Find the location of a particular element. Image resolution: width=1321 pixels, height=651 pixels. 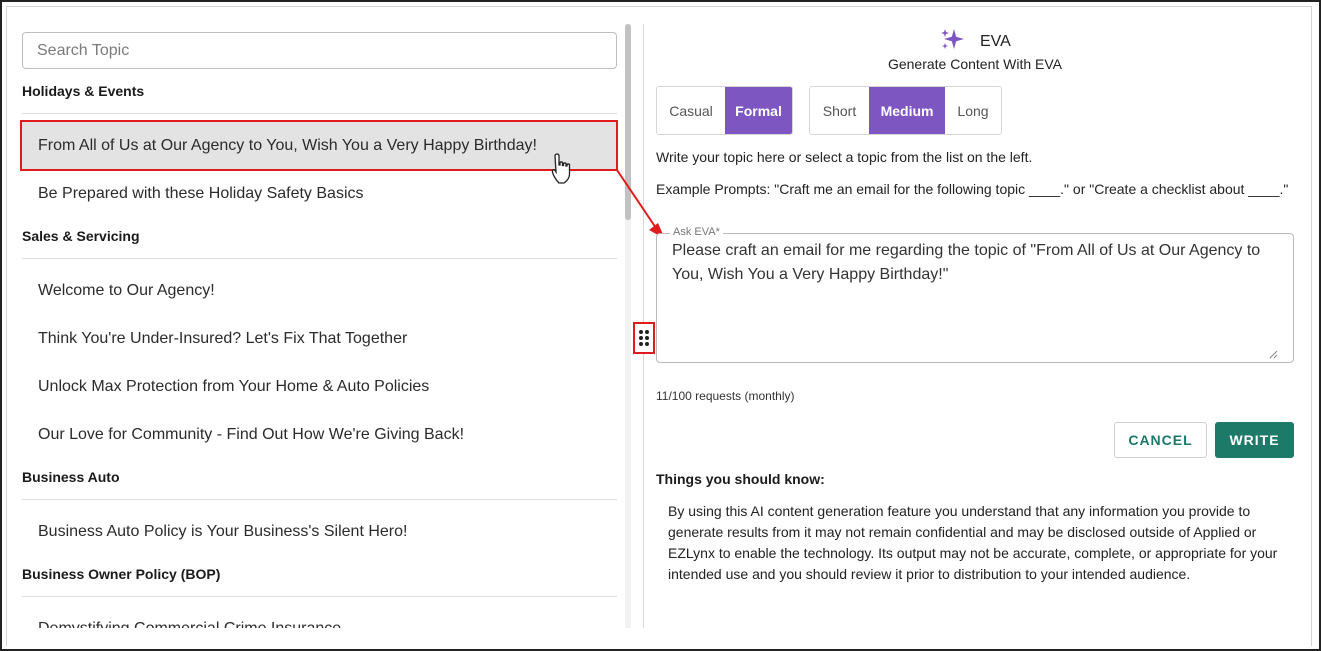

tone-toggle-group: Casual Formal is located at coordinates (724, 110).